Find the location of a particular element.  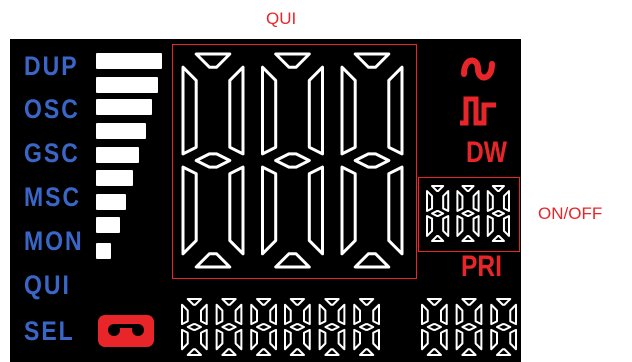

mode-label-sel: SEL is located at coordinates (59, 331).